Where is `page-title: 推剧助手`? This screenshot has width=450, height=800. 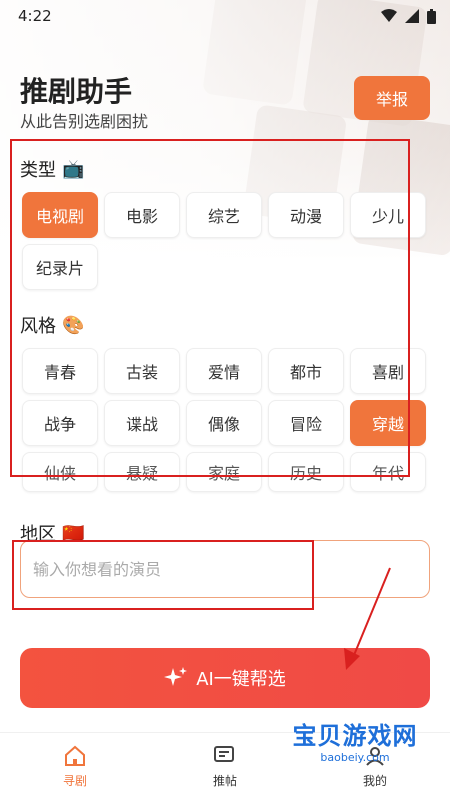 page-title: 推剧助手 is located at coordinates (76, 91).